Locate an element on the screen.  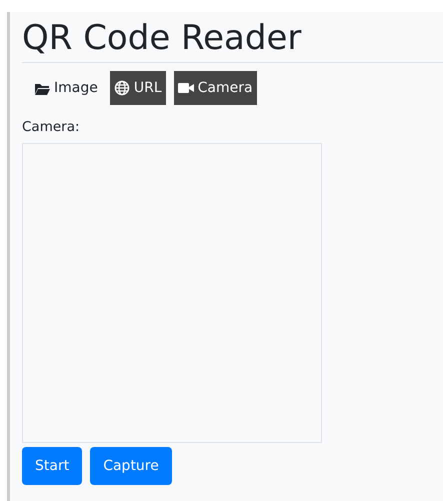
video-camera-icon is located at coordinates (186, 88).